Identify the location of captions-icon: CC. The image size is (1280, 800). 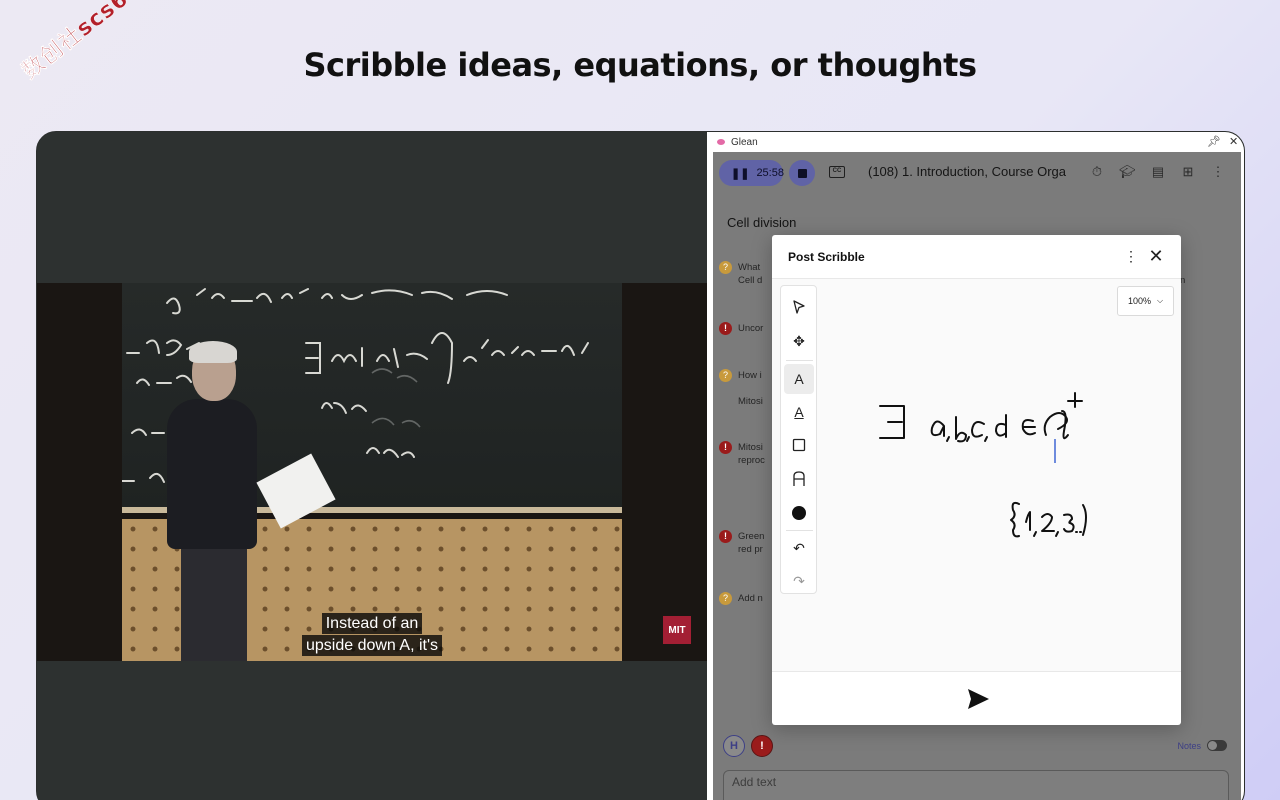
(837, 172).